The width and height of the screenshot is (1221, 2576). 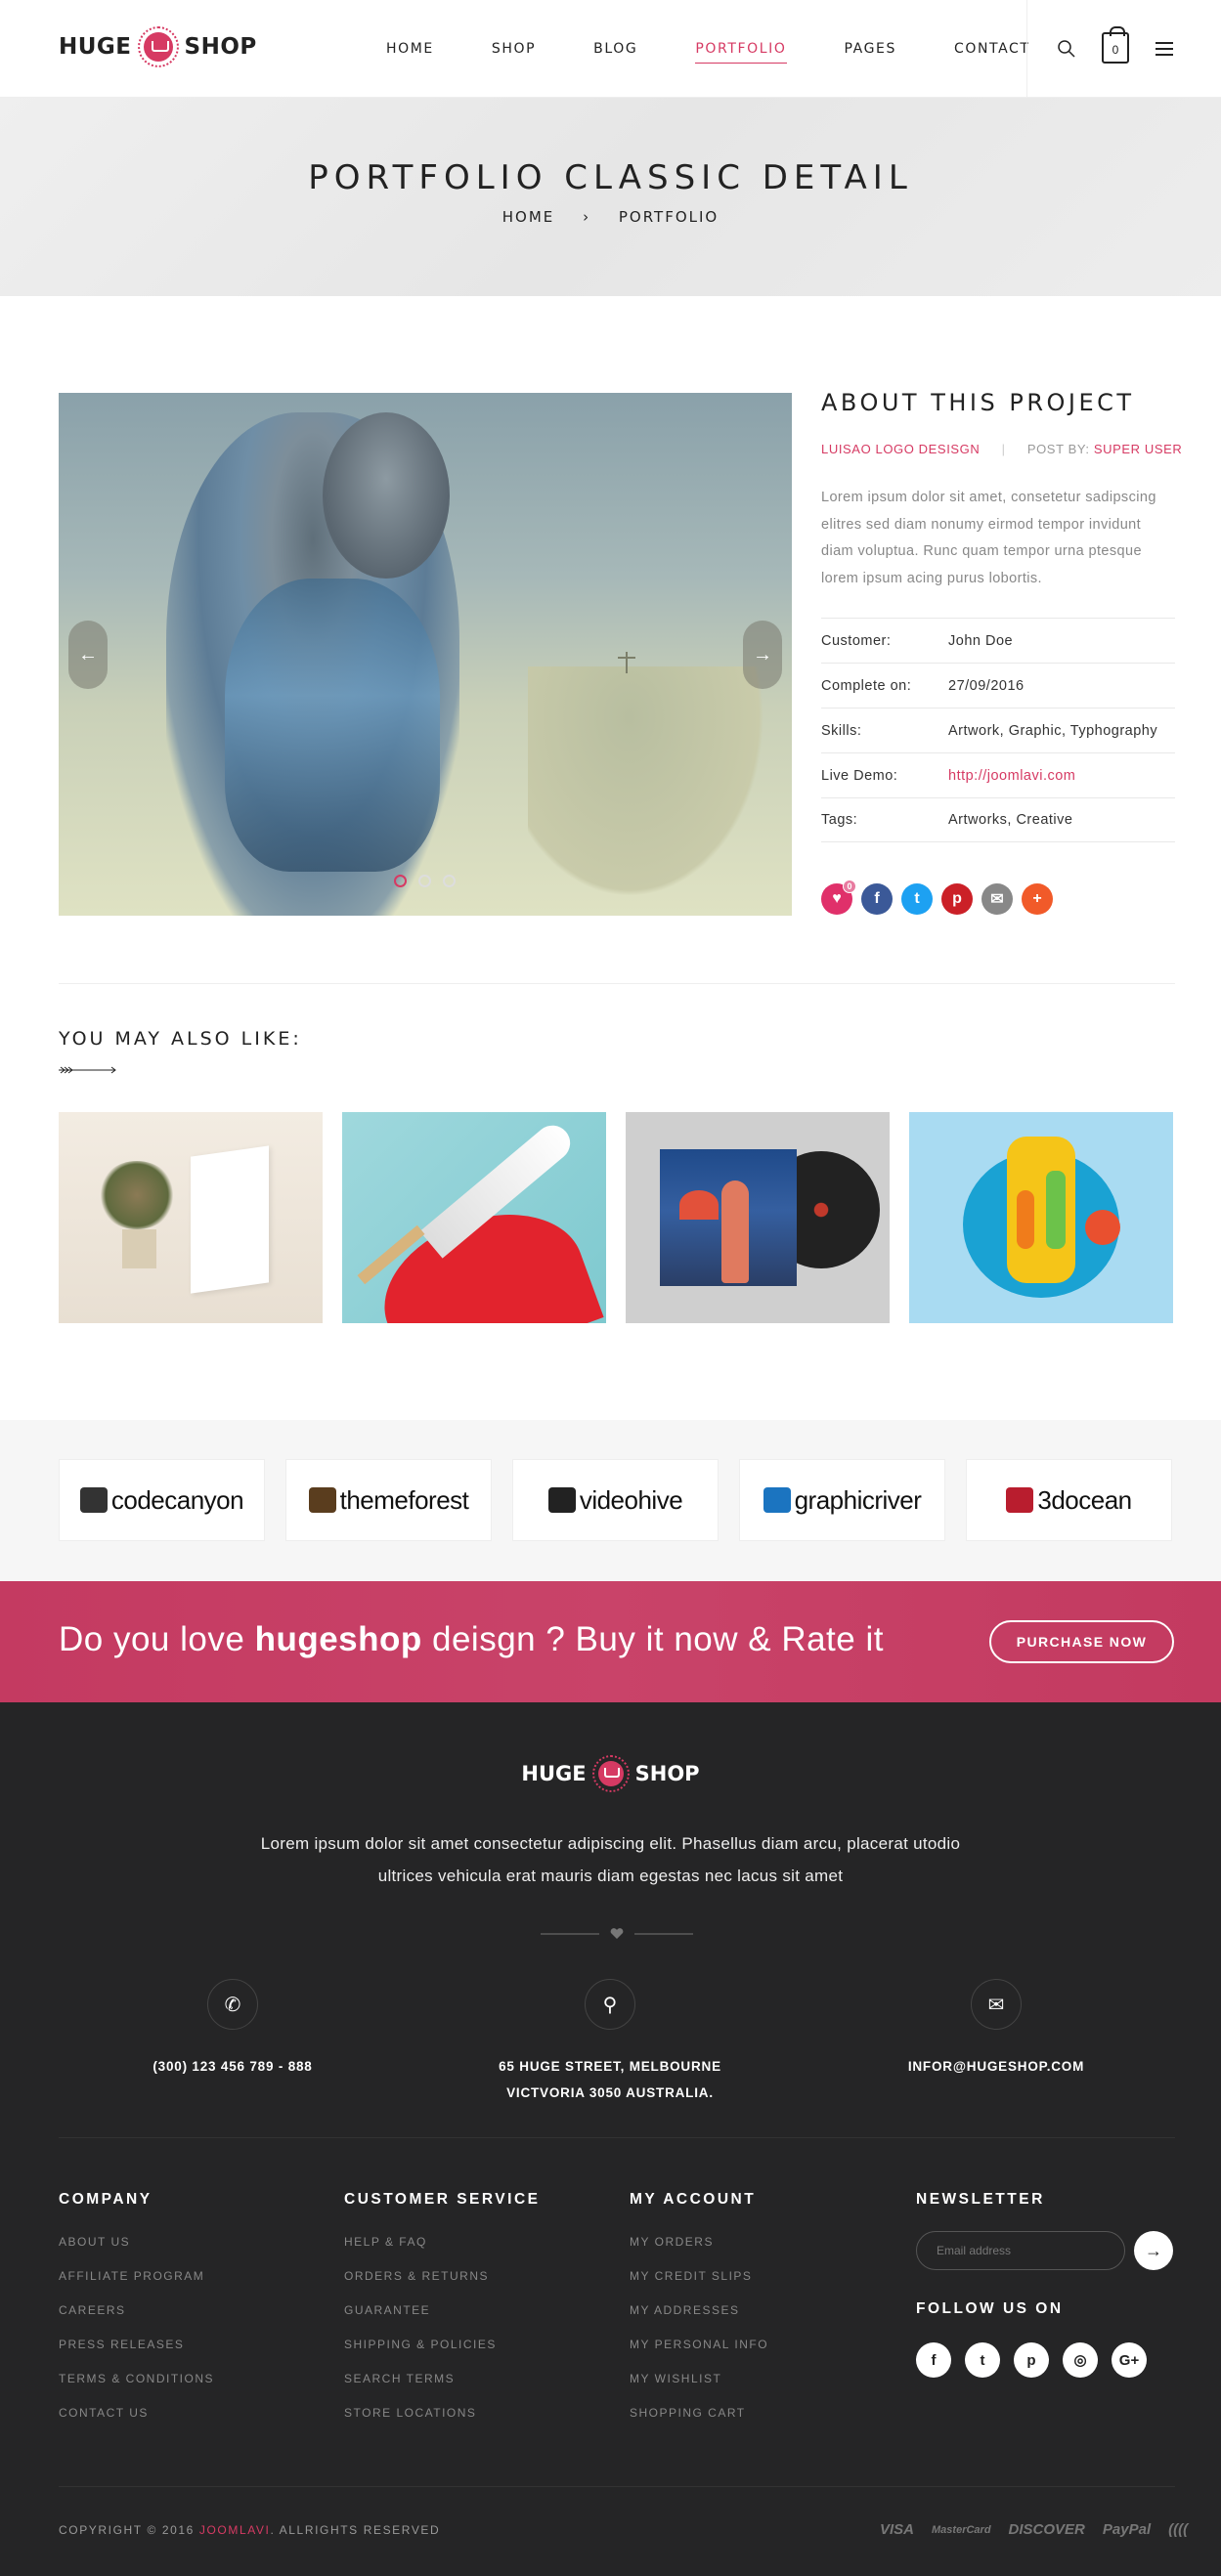 I want to click on footer-col-title: CUSTOMER SERVICE, so click(x=442, y=2199).